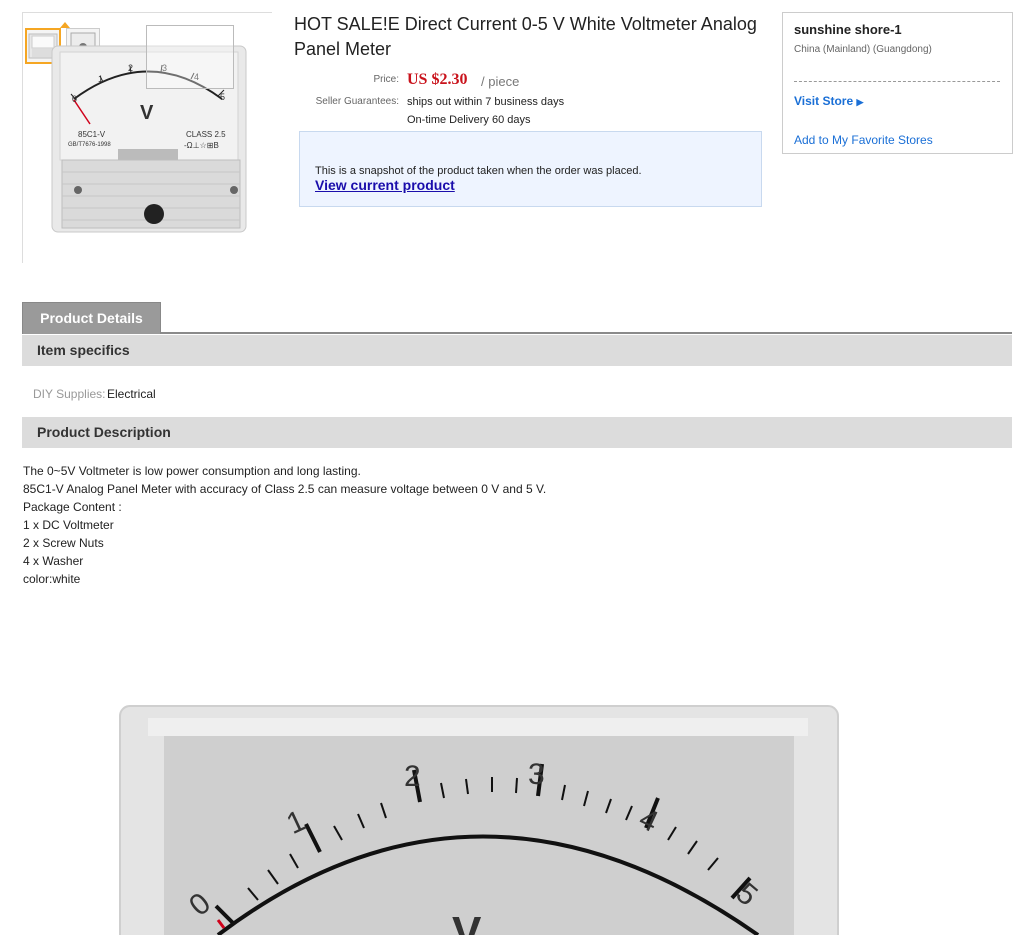 The width and height of the screenshot is (1027, 935). What do you see at coordinates (897, 81) in the screenshot?
I see `store-divider` at bounding box center [897, 81].